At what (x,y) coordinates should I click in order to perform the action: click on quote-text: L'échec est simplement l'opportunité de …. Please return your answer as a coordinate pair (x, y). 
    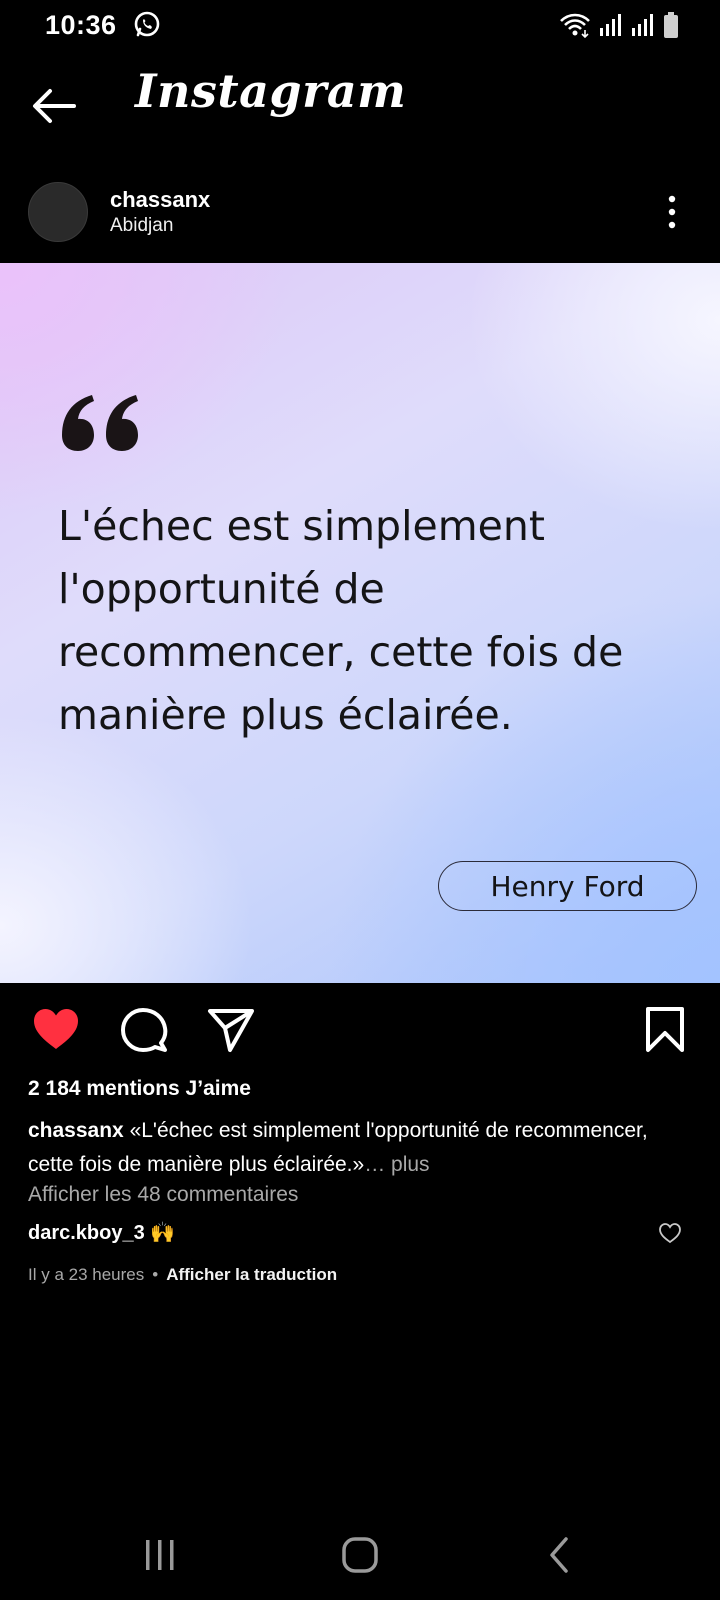
    Looking at the image, I should click on (341, 620).